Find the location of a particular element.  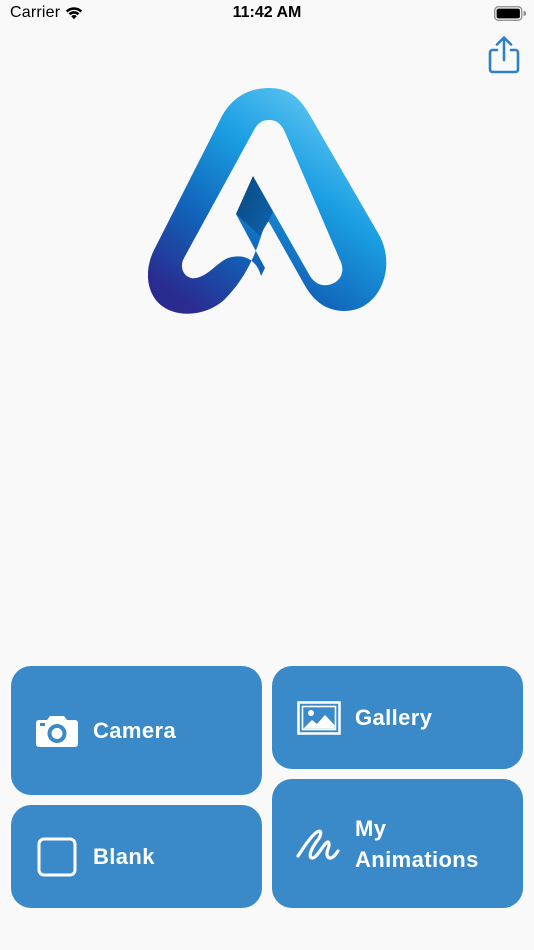

blank-button: Blank is located at coordinates (136, 856).